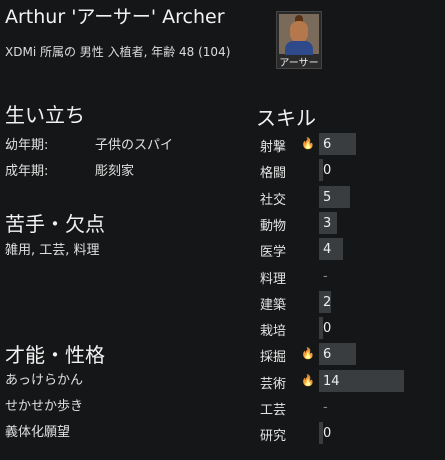 The height and width of the screenshot is (460, 445). What do you see at coordinates (273, 410) in the screenshot?
I see `skill-name: 工芸` at bounding box center [273, 410].